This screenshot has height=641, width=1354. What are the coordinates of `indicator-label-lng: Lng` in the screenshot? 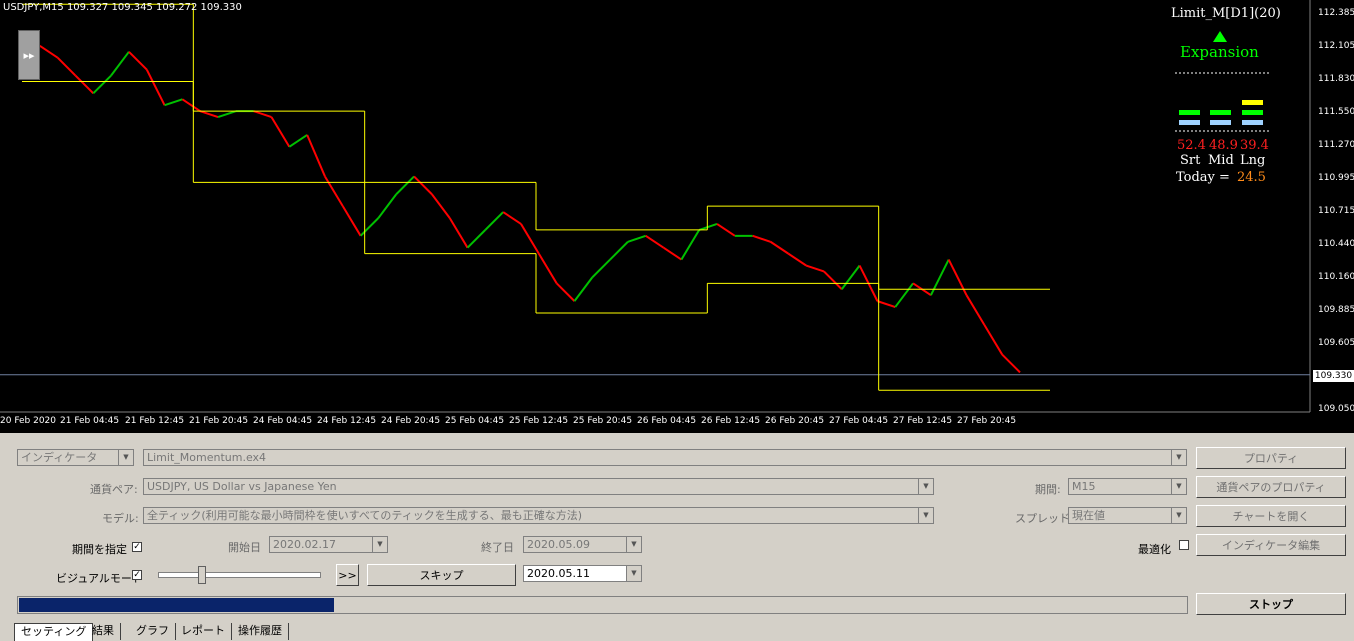 It's located at (1253, 160).